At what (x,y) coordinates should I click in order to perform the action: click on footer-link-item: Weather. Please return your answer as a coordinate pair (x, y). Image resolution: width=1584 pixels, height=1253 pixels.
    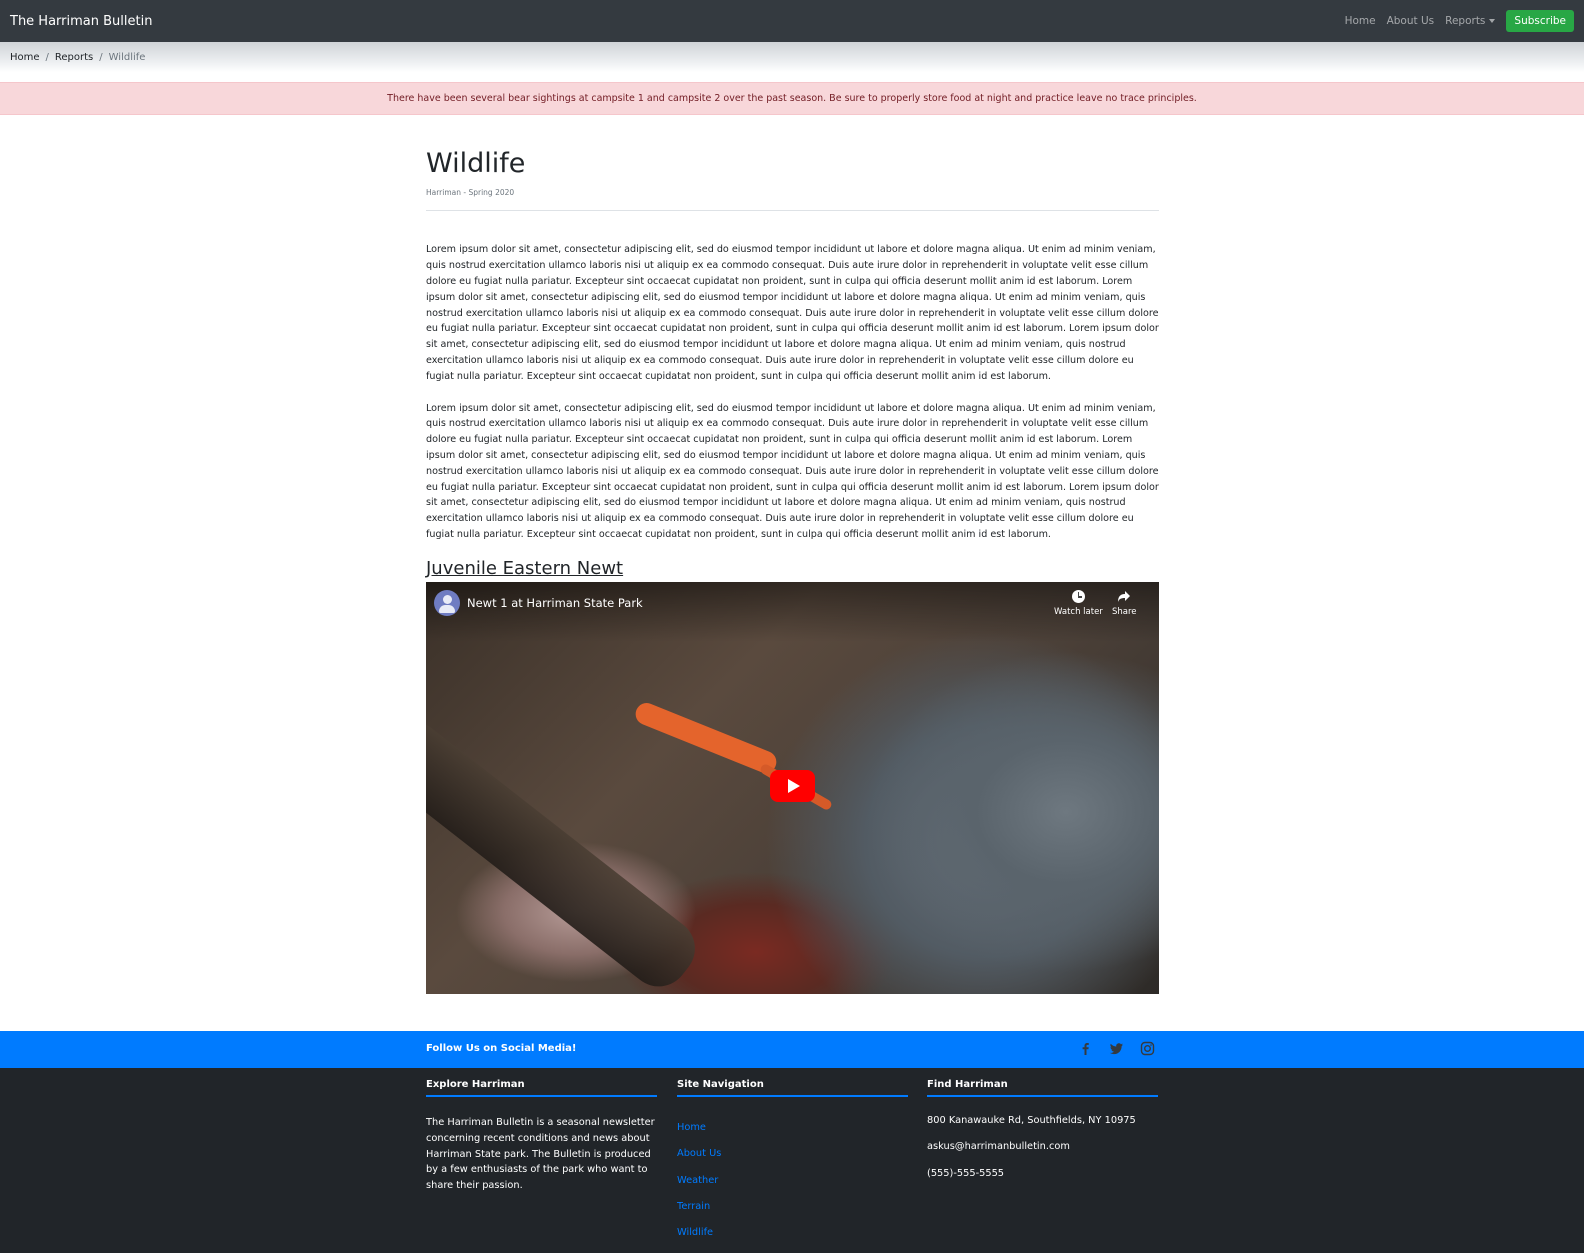
    Looking at the image, I should click on (792, 1181).